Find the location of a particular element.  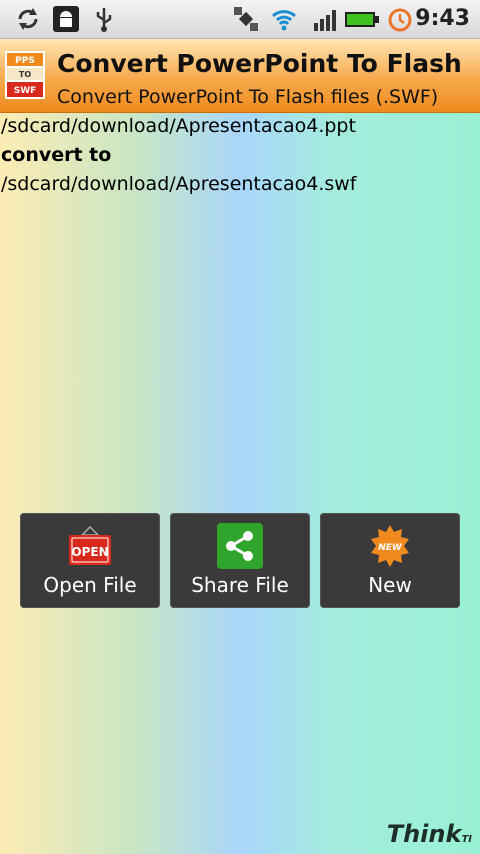

app-logo-icon: PPS TO SWF is located at coordinates (25, 75).